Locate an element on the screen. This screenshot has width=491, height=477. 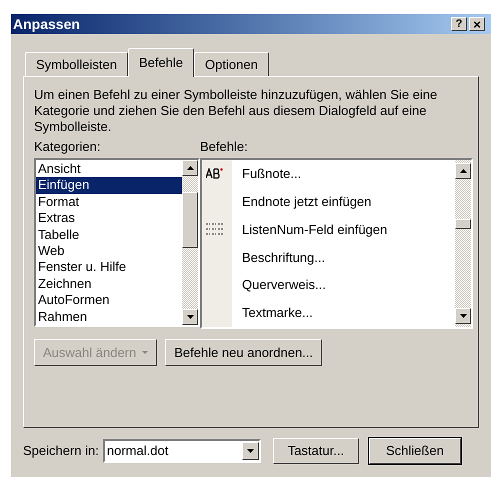
category-item: Ansicht is located at coordinates (109, 169).